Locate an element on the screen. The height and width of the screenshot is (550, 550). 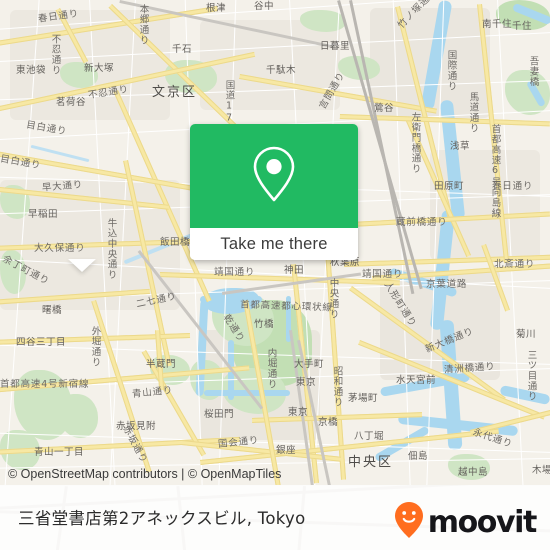
map-label: 中央通り is located at coordinates (333, 299).